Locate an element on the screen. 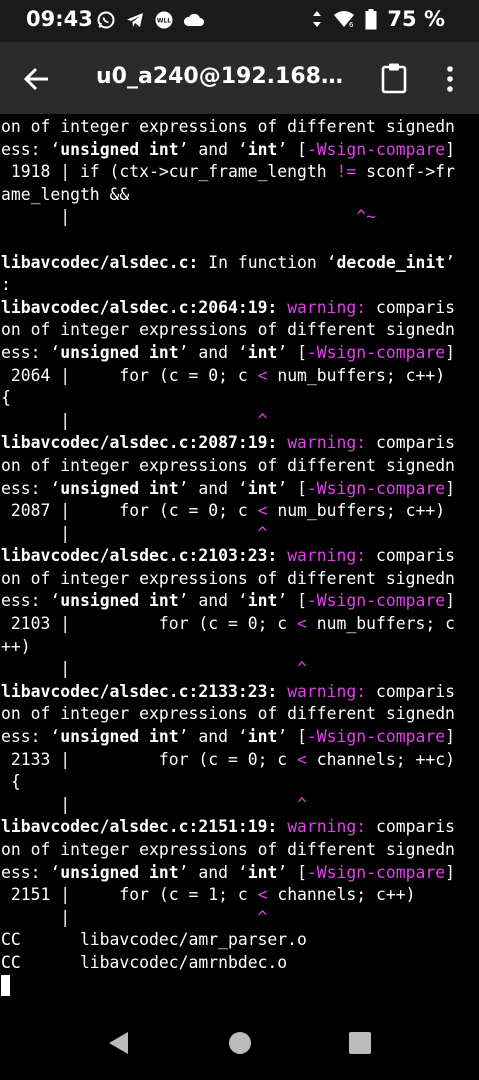  terminal-text: < is located at coordinates (262, 895).